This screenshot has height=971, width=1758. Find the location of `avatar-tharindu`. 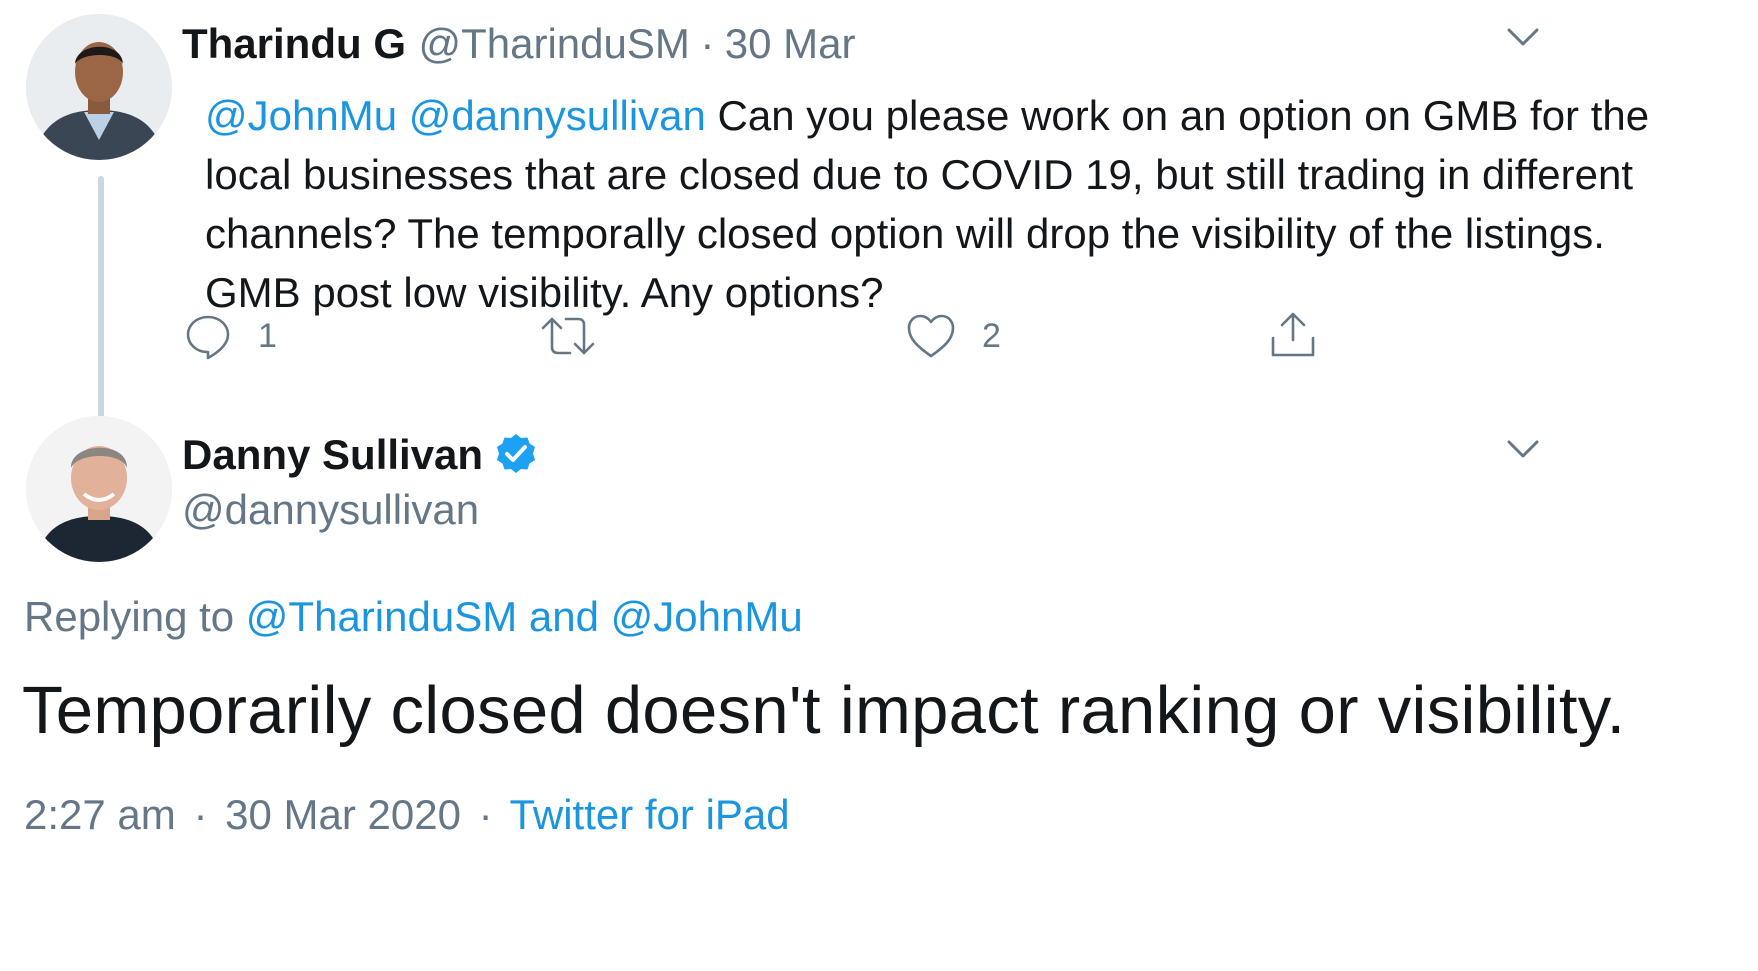

avatar-tharindu is located at coordinates (99, 87).